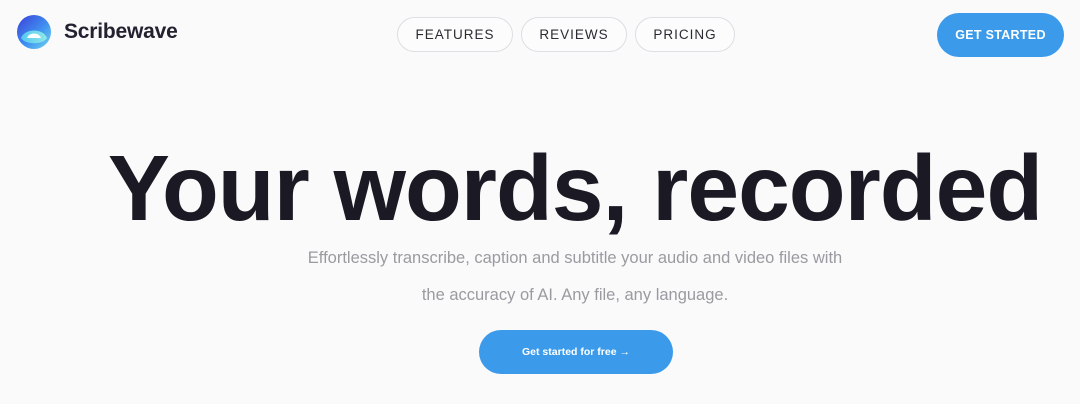  I want to click on scribewave-logo-icon, so click(34, 32).